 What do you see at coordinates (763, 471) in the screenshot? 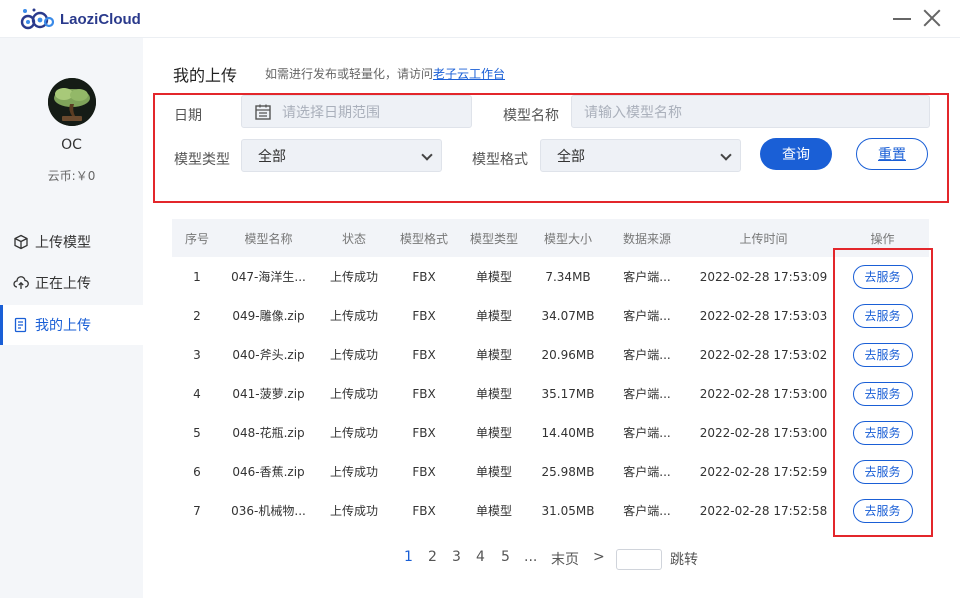
I see `cell-upload-time: 2022-02-28 17:52:59` at bounding box center [763, 471].